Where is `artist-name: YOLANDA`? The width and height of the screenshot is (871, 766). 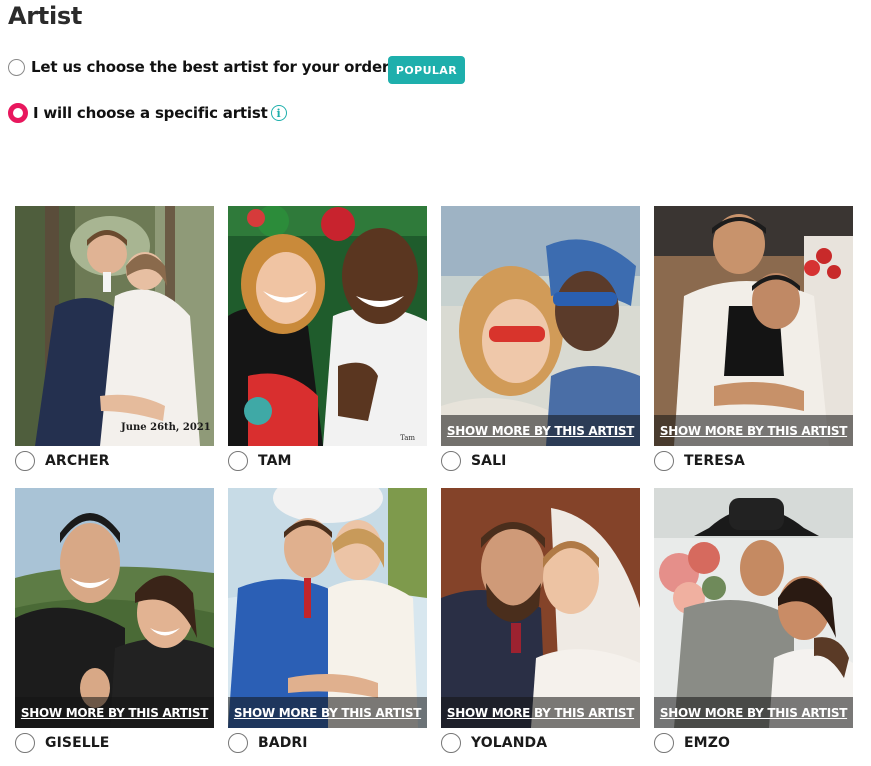 artist-name: YOLANDA is located at coordinates (509, 743).